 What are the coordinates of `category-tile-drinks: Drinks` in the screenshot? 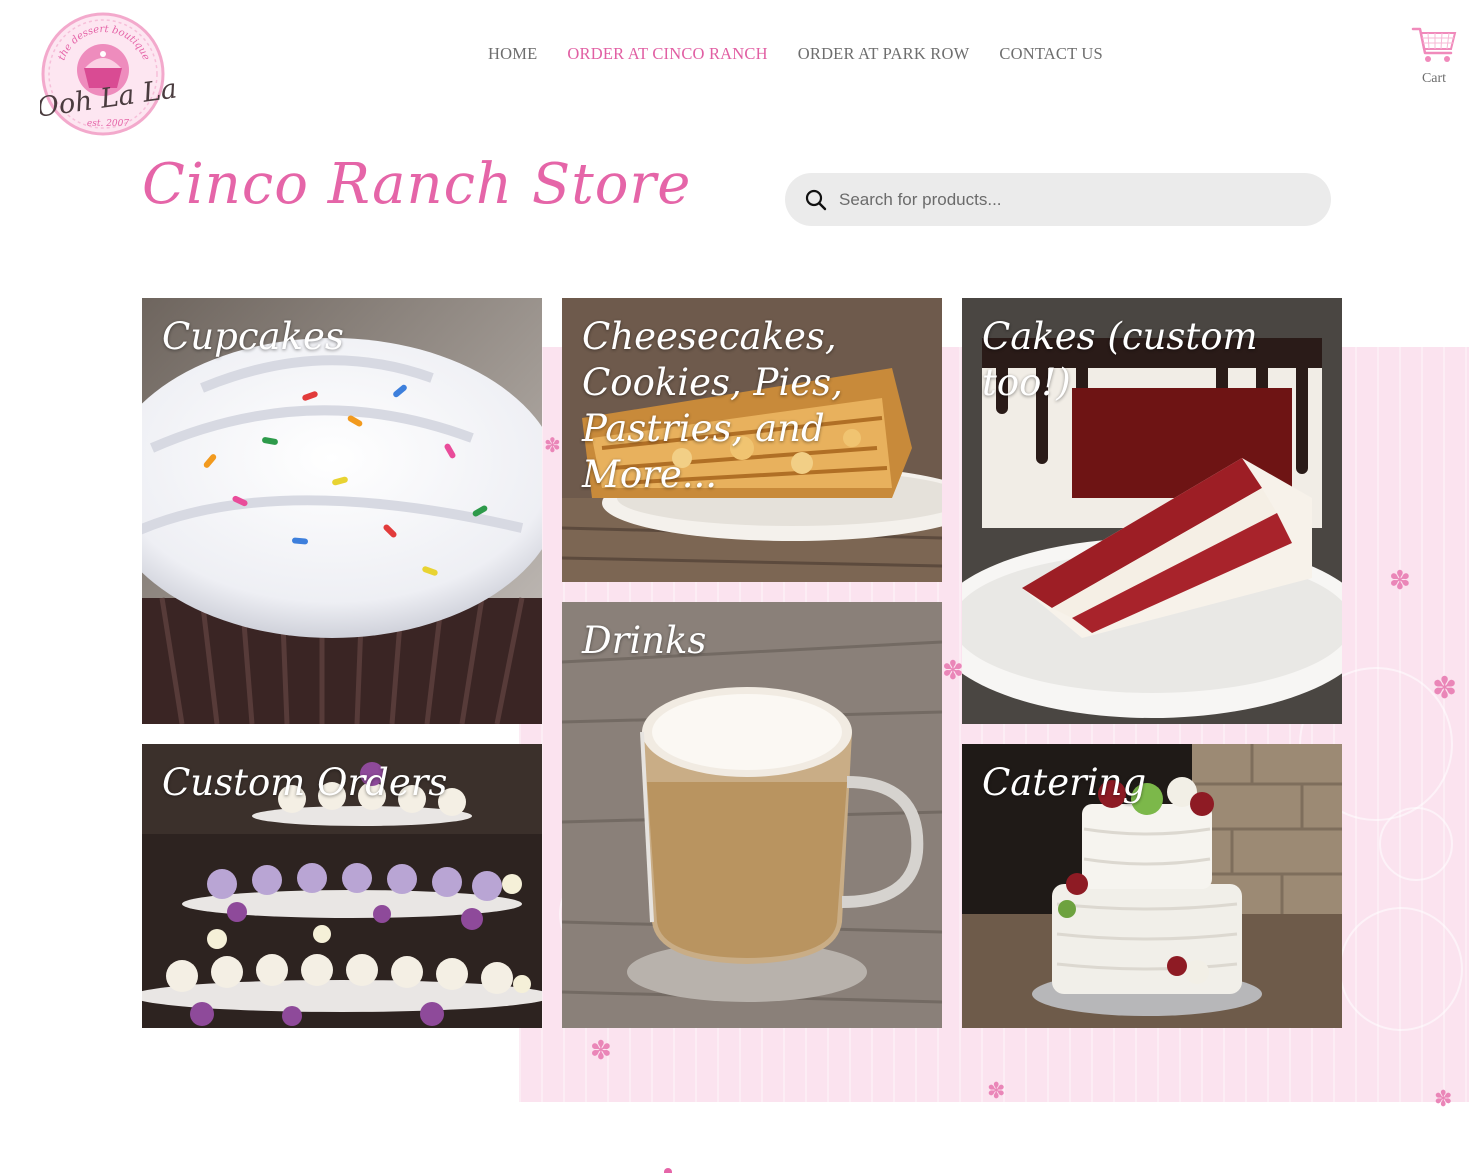 It's located at (752, 815).